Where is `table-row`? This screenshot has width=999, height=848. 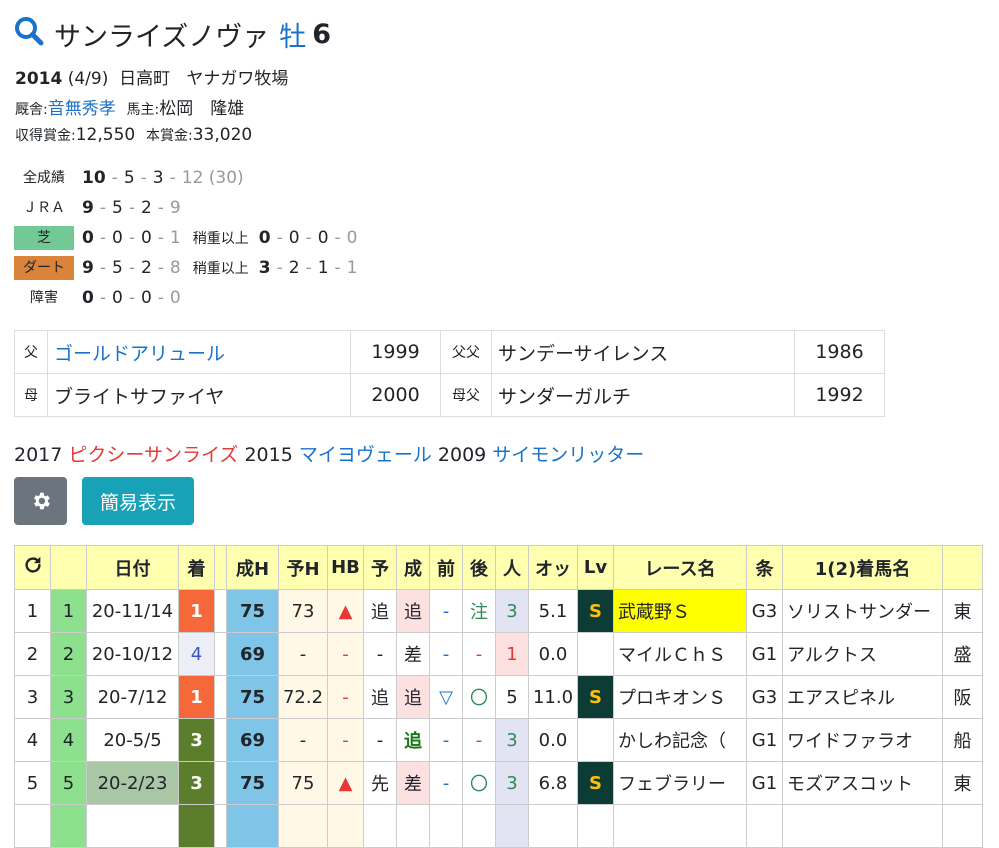
table-row is located at coordinates (498, 826).